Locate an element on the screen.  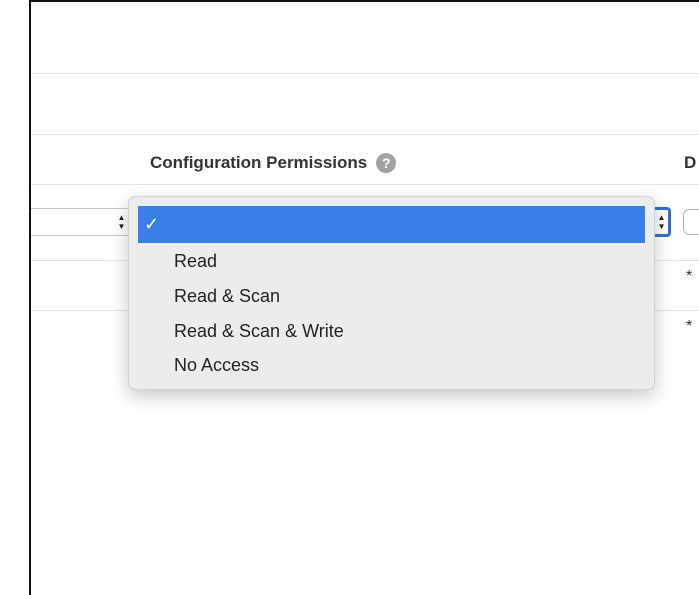
dropdown-option-read-scan: Read & Scan is located at coordinates (391, 296).